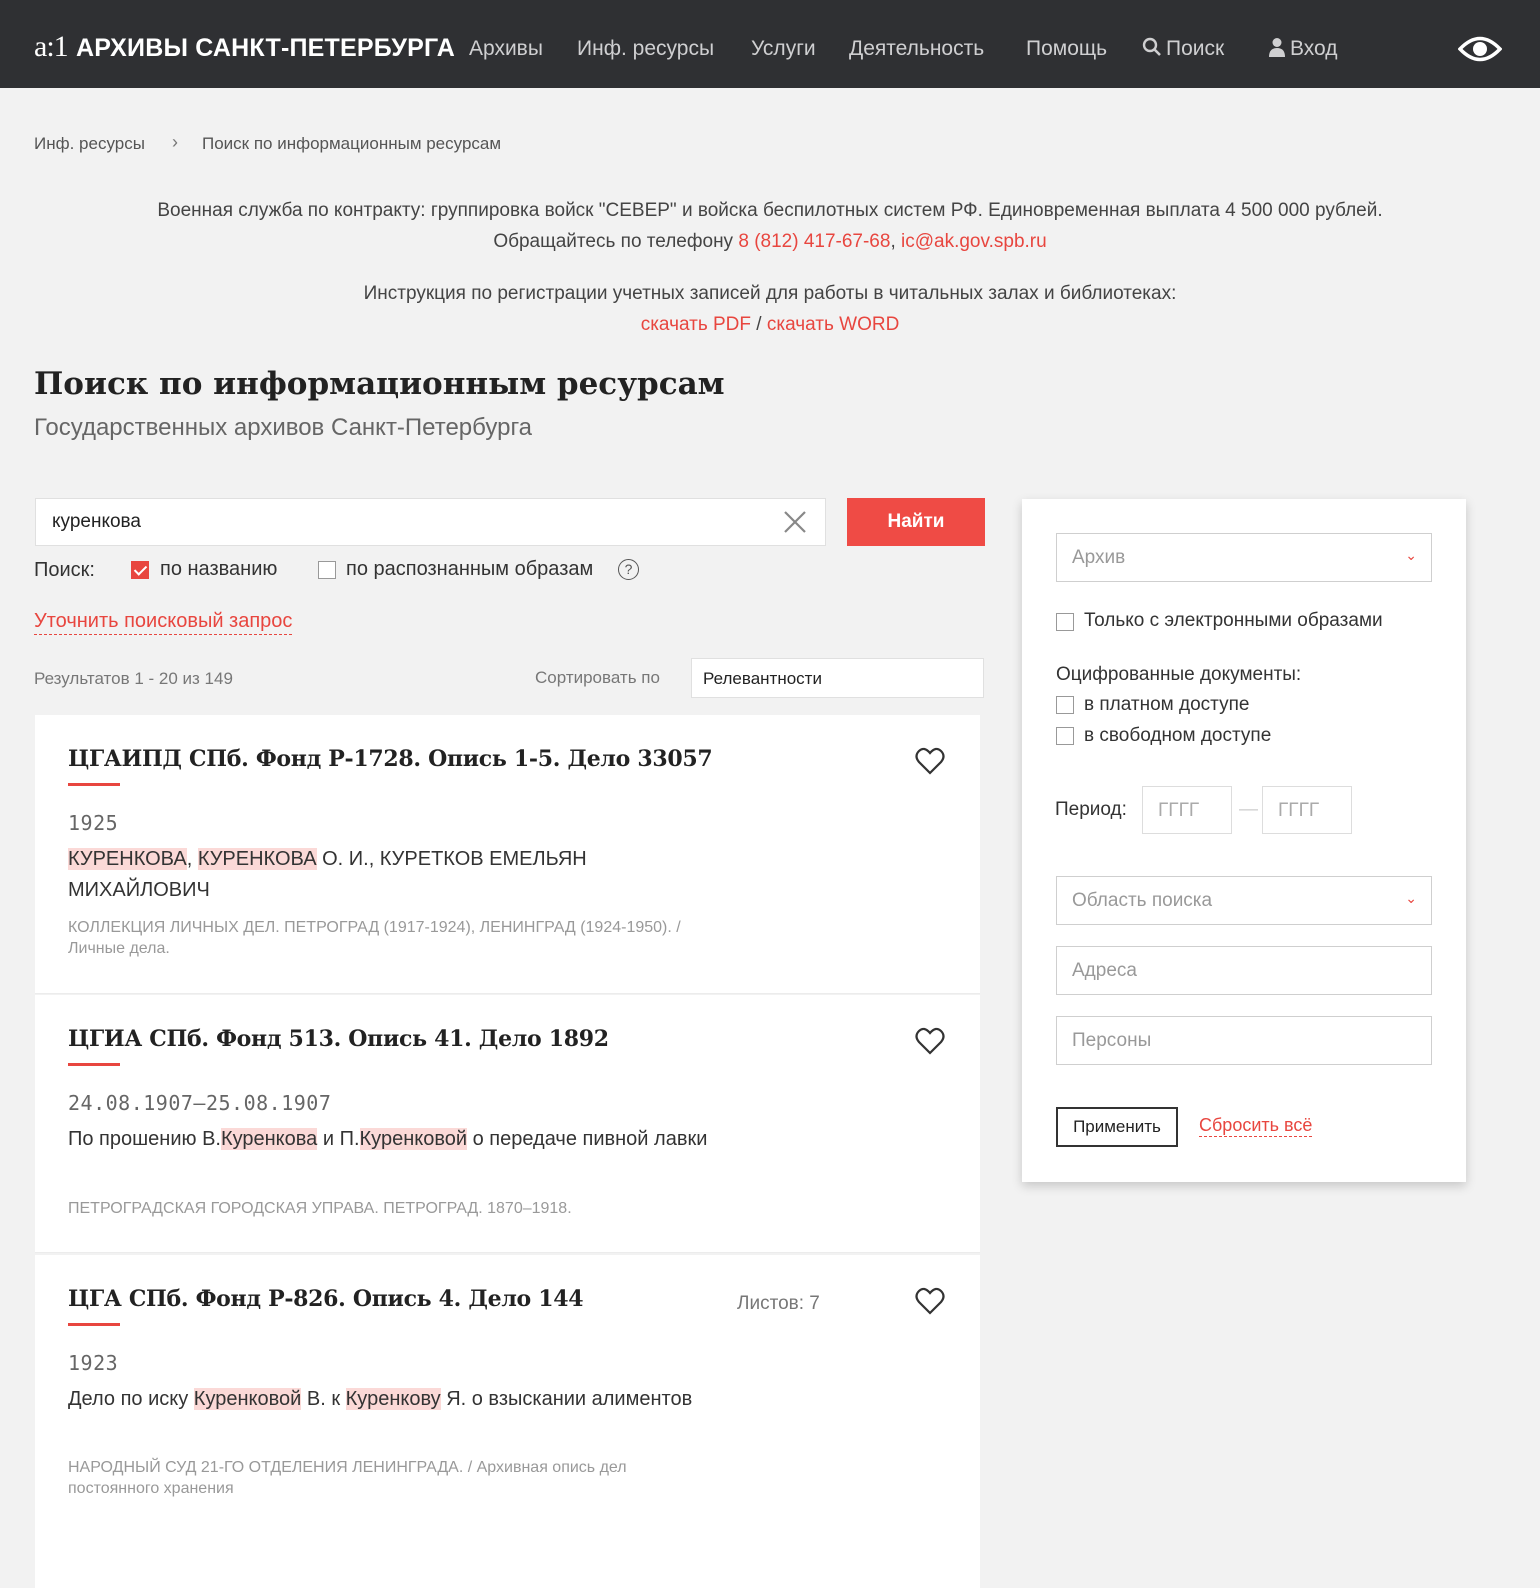  What do you see at coordinates (1314, 48) in the screenshot?
I see `nav-login-label: Вход` at bounding box center [1314, 48].